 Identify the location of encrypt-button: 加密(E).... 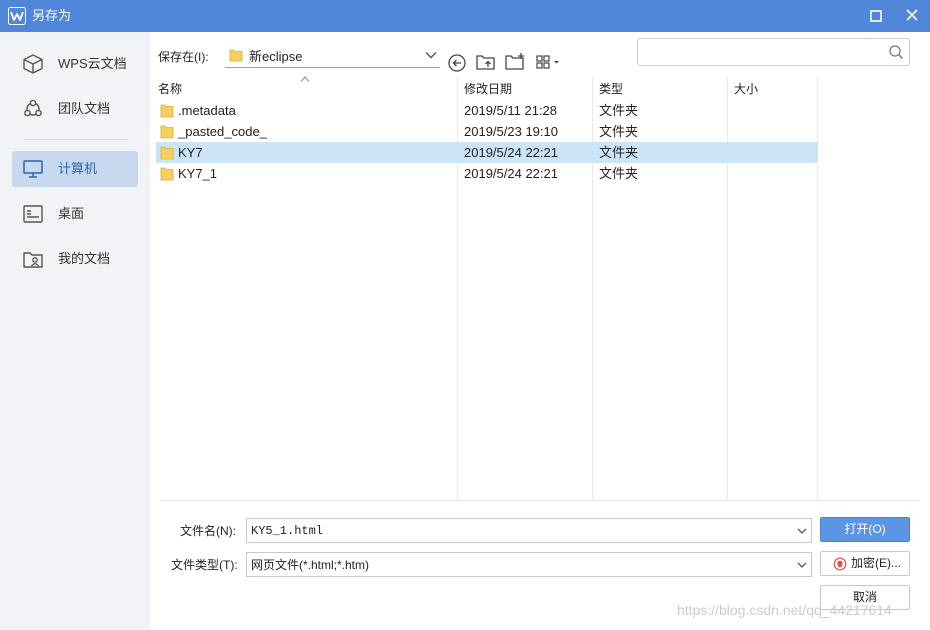
(865, 563).